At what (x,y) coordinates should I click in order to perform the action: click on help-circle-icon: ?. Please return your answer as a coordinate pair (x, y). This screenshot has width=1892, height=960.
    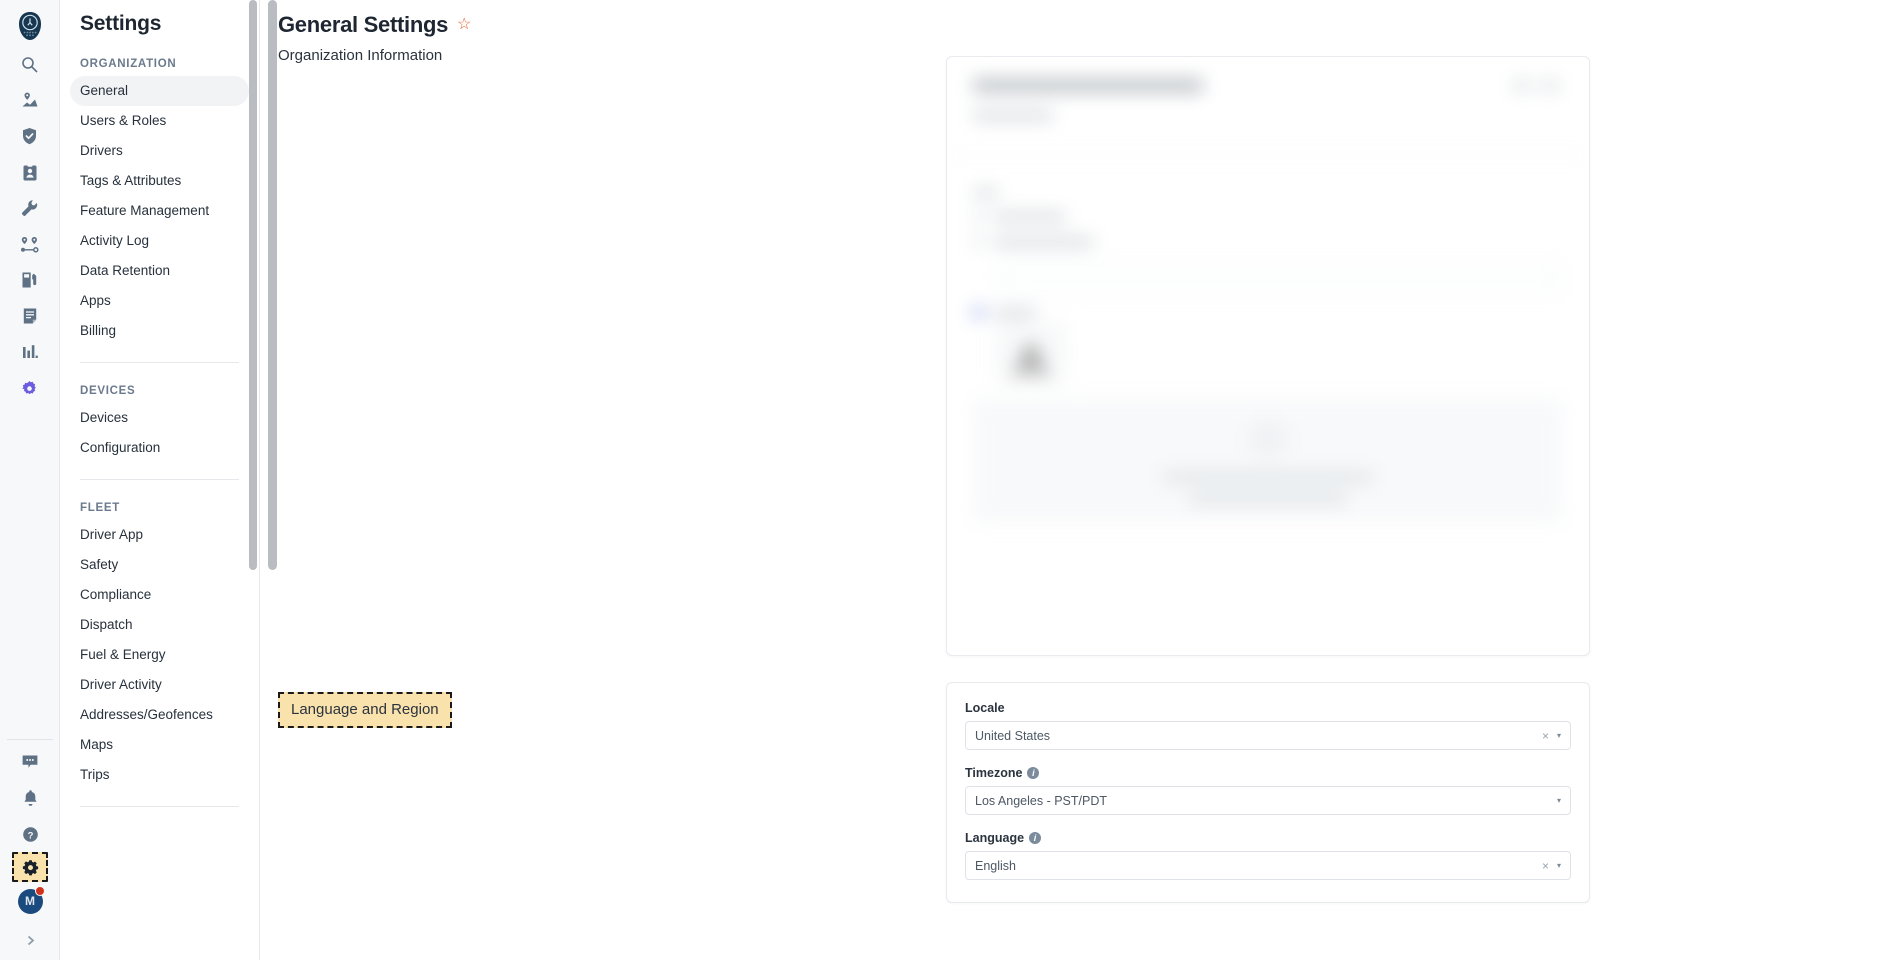
    Looking at the image, I should click on (30, 834).